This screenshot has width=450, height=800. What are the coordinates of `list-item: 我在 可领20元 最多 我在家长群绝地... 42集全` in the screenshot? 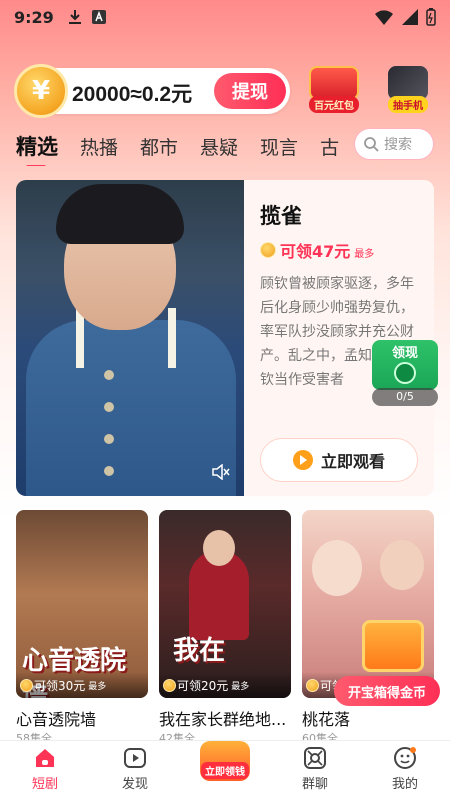 It's located at (225, 625).